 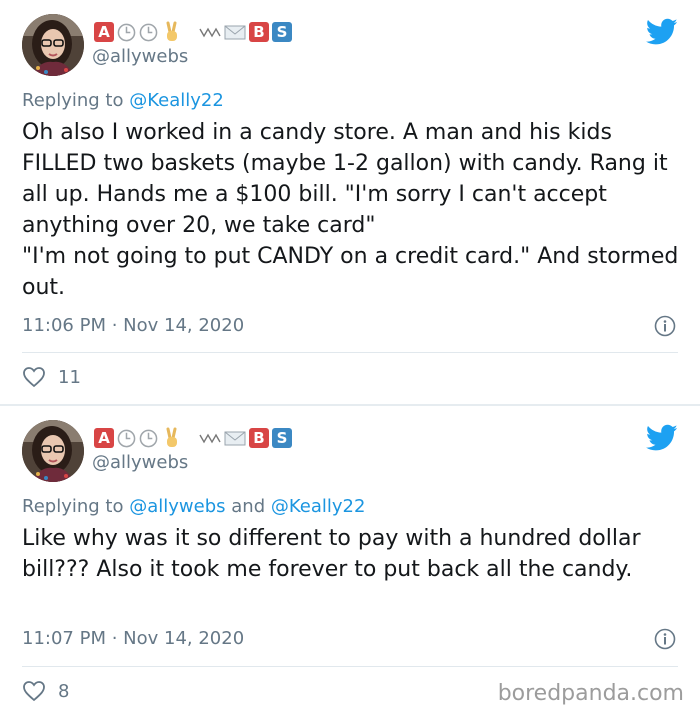 What do you see at coordinates (69, 377) in the screenshot?
I see `like-count: 11` at bounding box center [69, 377].